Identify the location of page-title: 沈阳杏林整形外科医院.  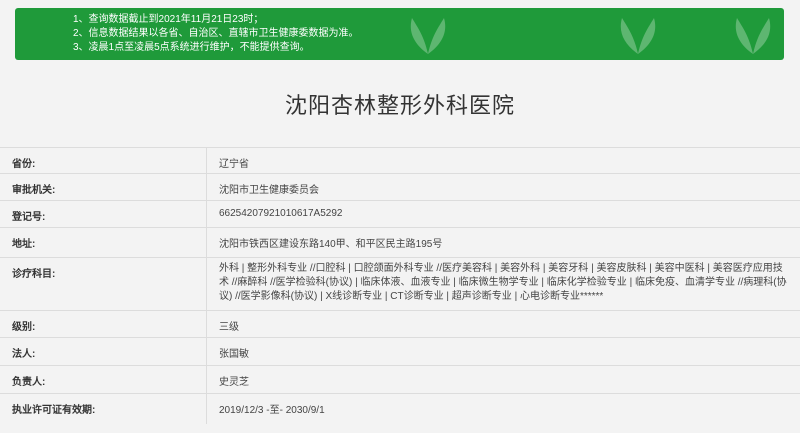
(399, 105).